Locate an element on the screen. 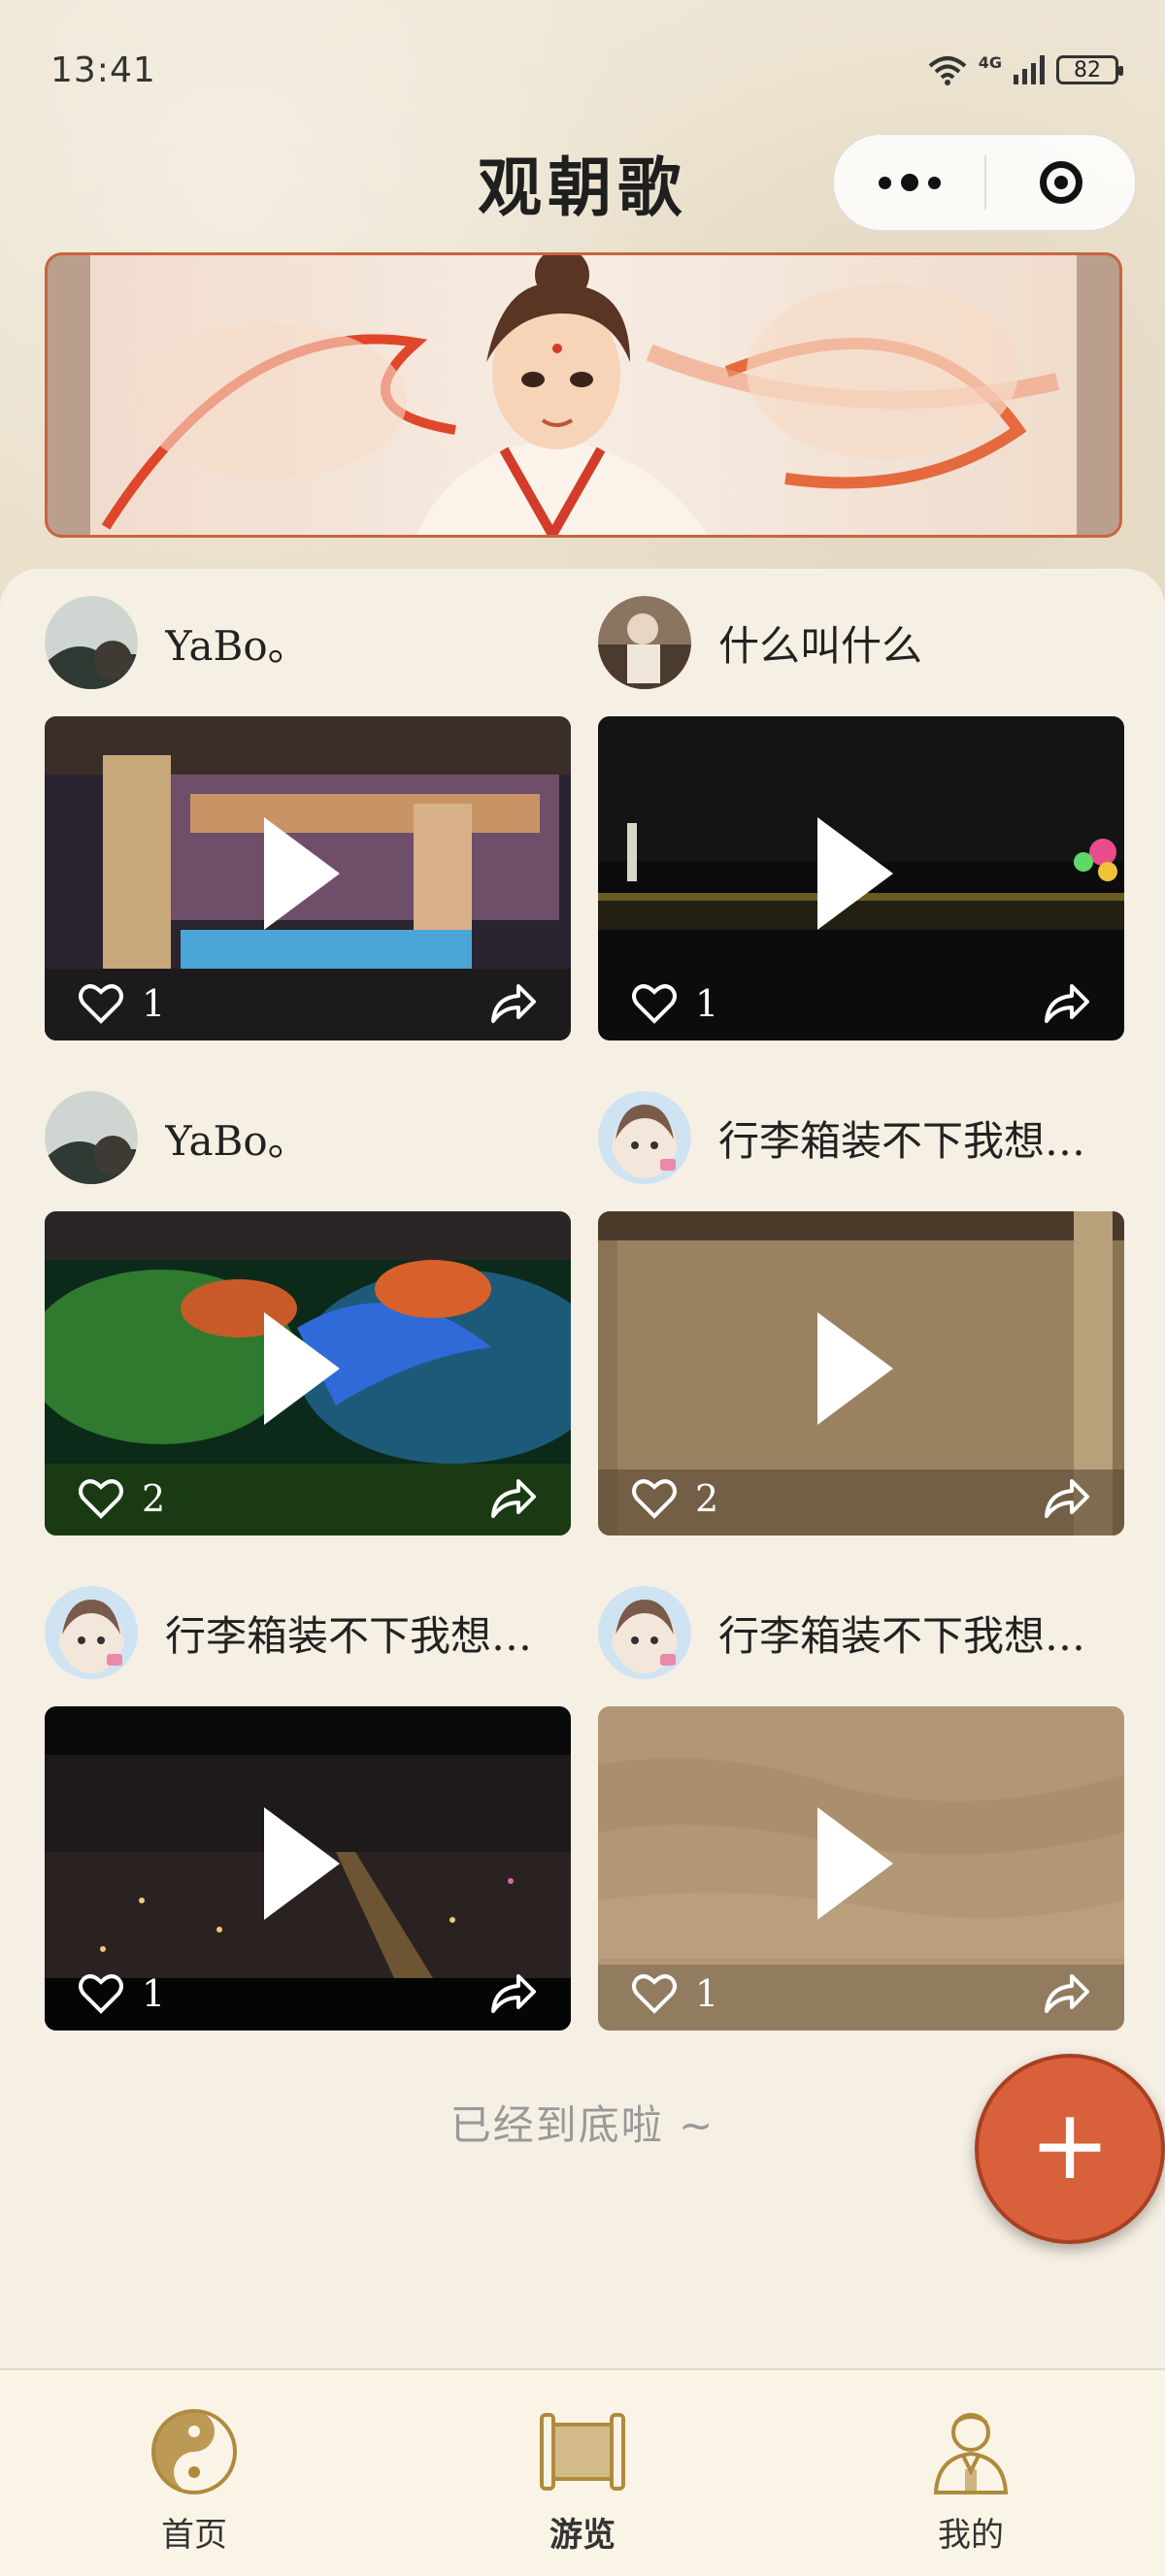 The width and height of the screenshot is (1165, 2576). tab-label: 我的 is located at coordinates (971, 2535).